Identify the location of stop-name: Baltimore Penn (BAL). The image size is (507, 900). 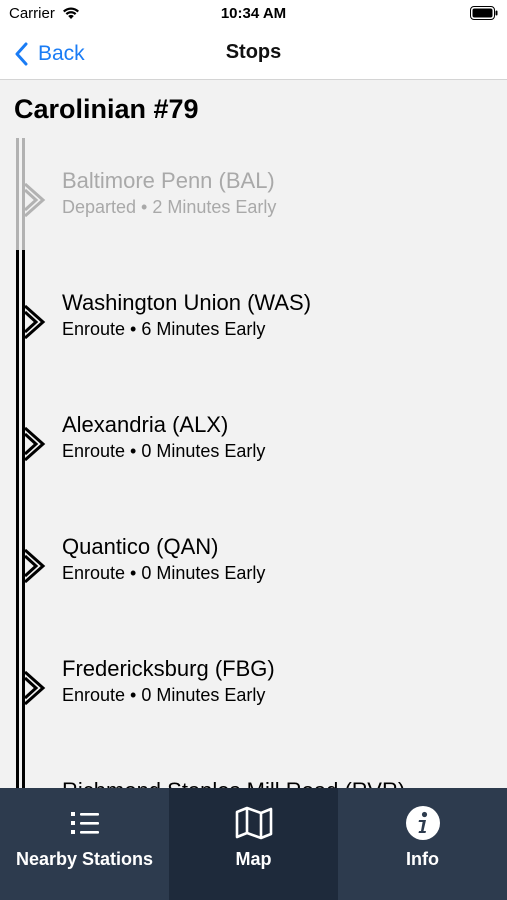
(168, 180).